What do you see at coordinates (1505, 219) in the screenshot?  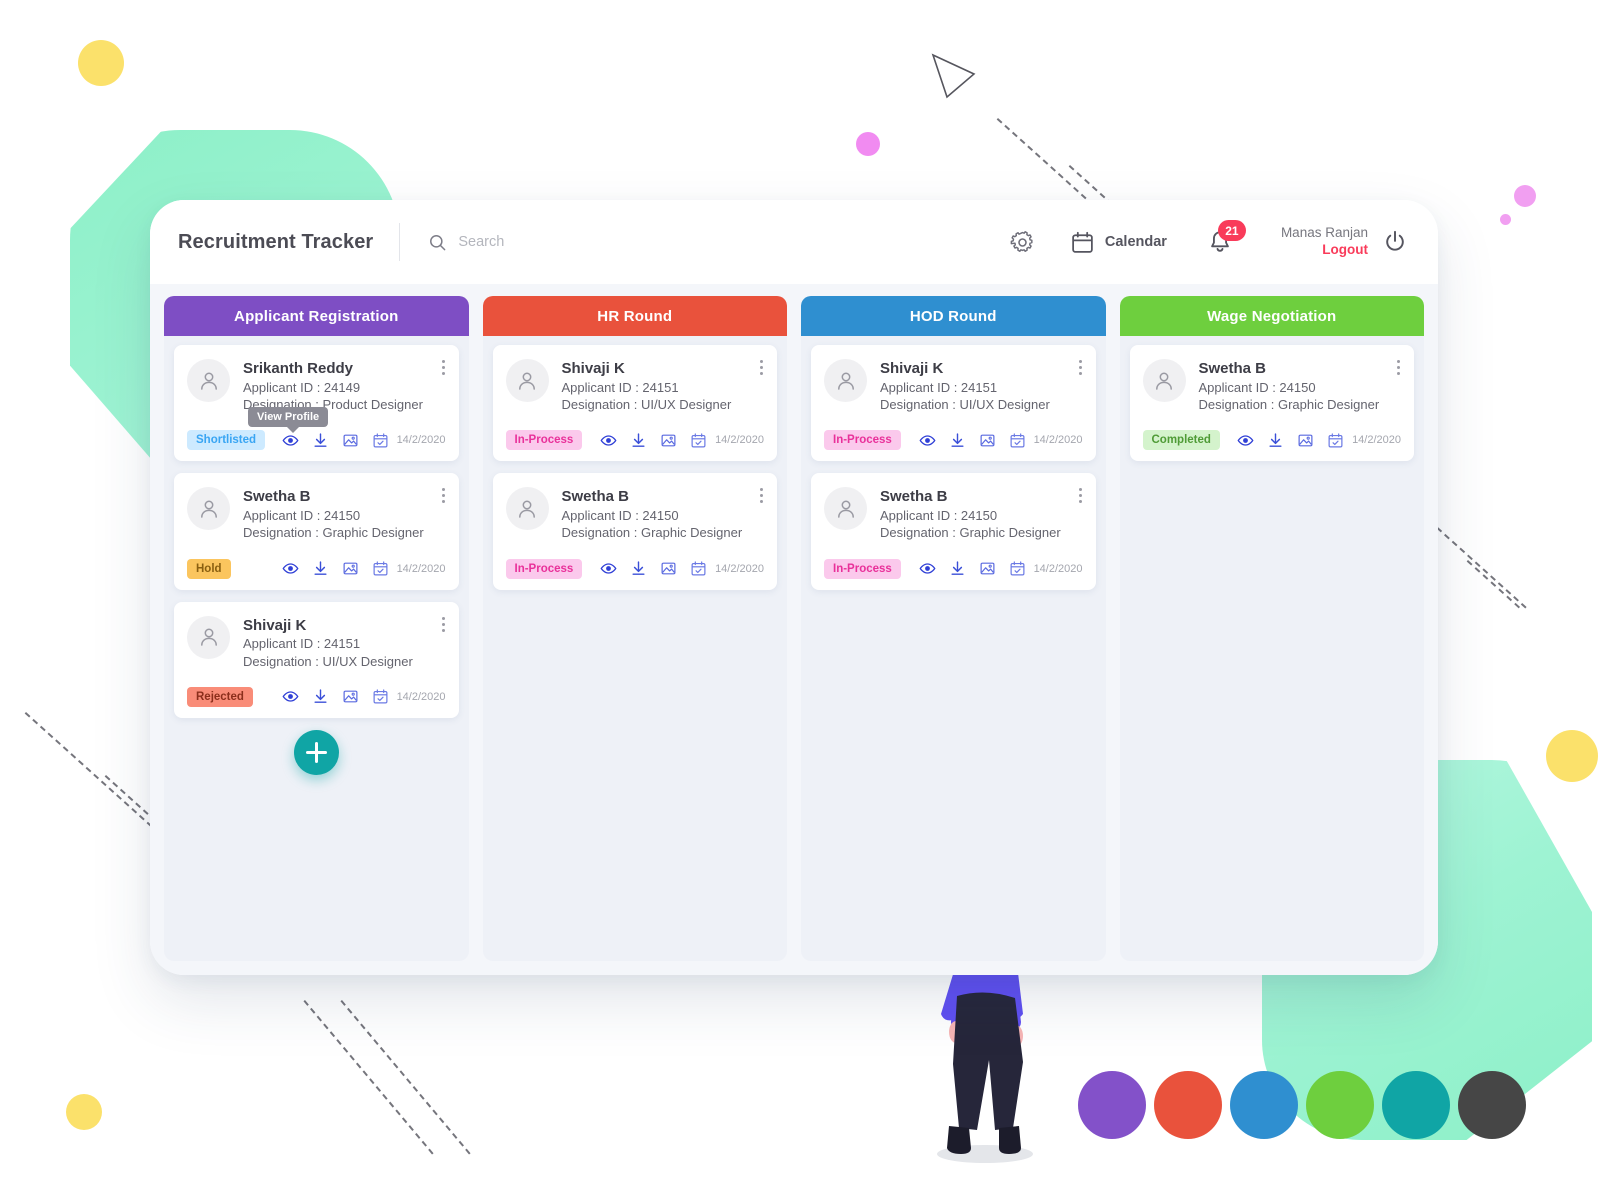 I see `pink-dot-right-small` at bounding box center [1505, 219].